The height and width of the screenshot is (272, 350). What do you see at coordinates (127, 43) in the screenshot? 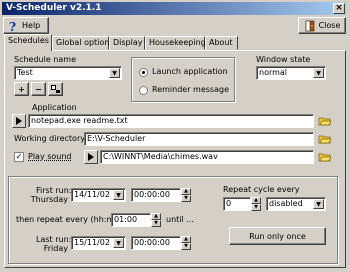
I see `tab-display: Display` at bounding box center [127, 43].